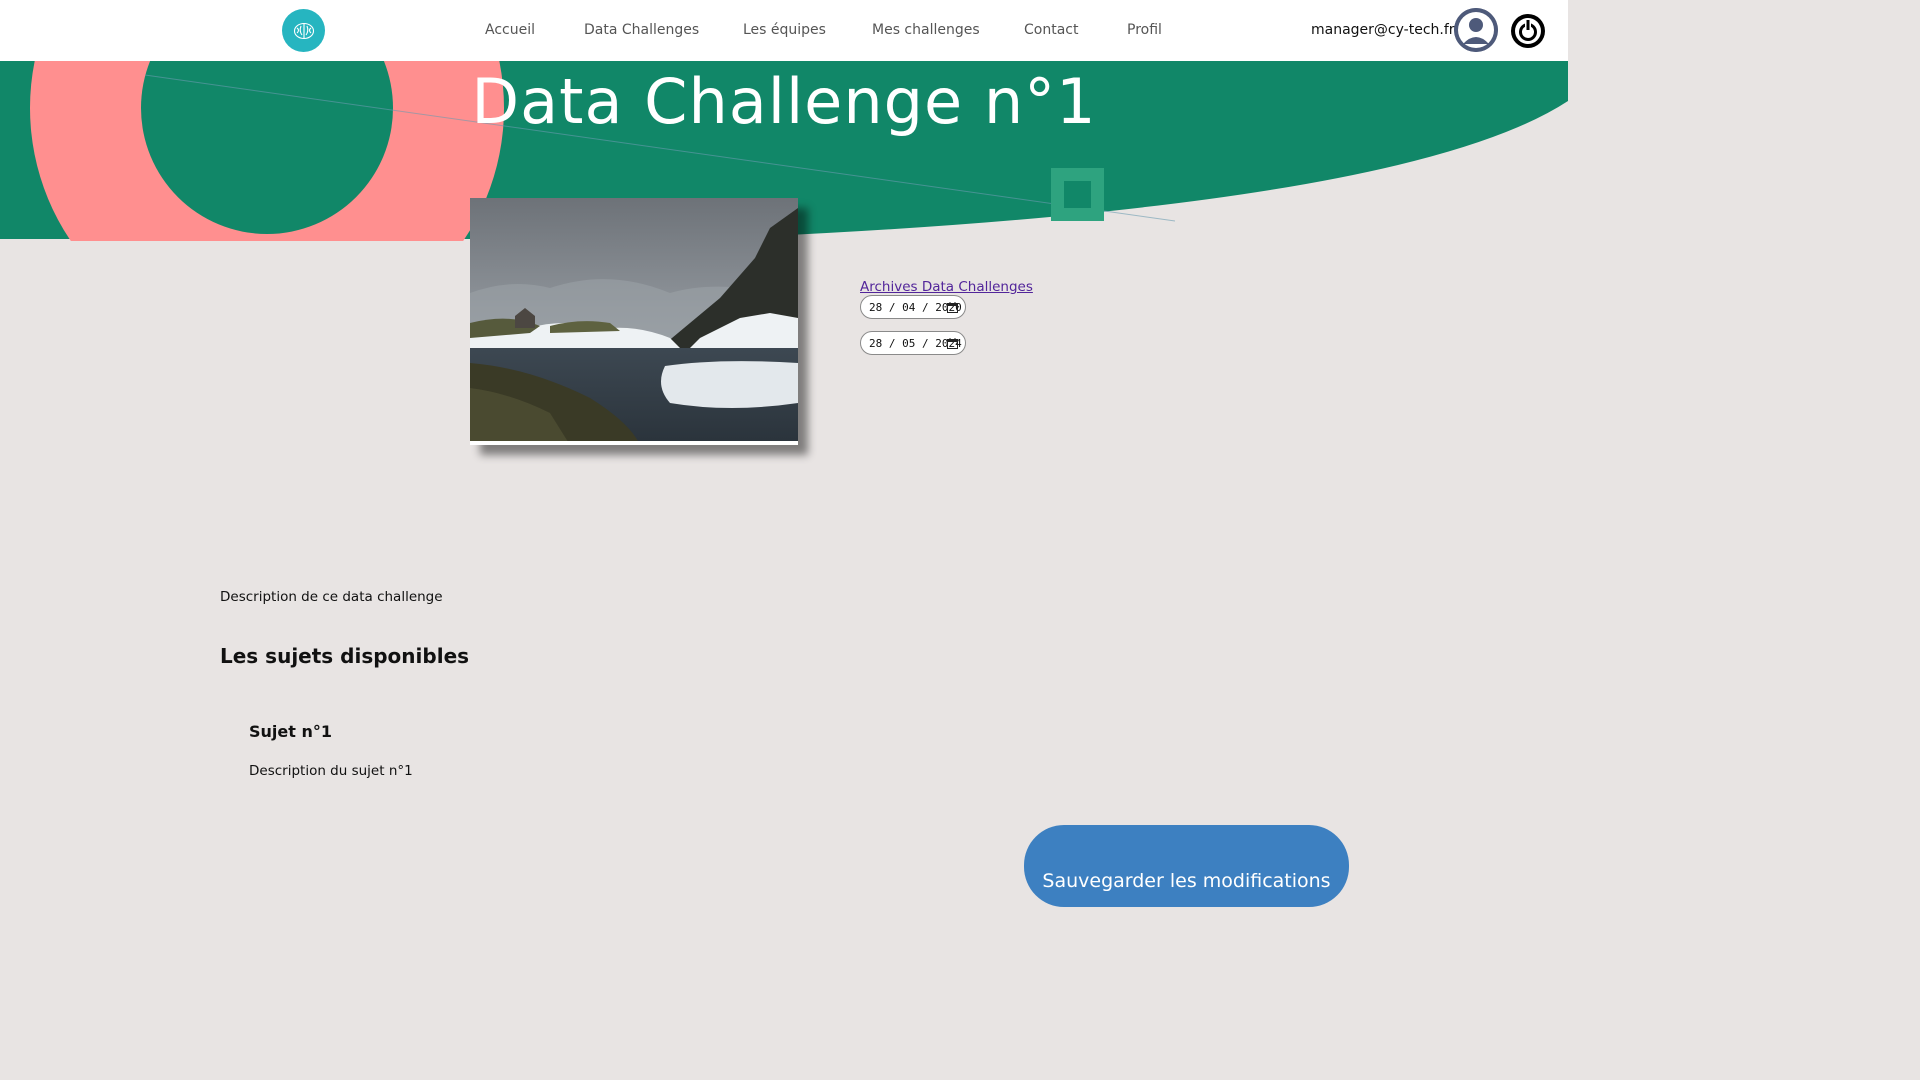 This screenshot has width=1920, height=1080. I want to click on page-title: Data Challenge n°1, so click(784, 101).